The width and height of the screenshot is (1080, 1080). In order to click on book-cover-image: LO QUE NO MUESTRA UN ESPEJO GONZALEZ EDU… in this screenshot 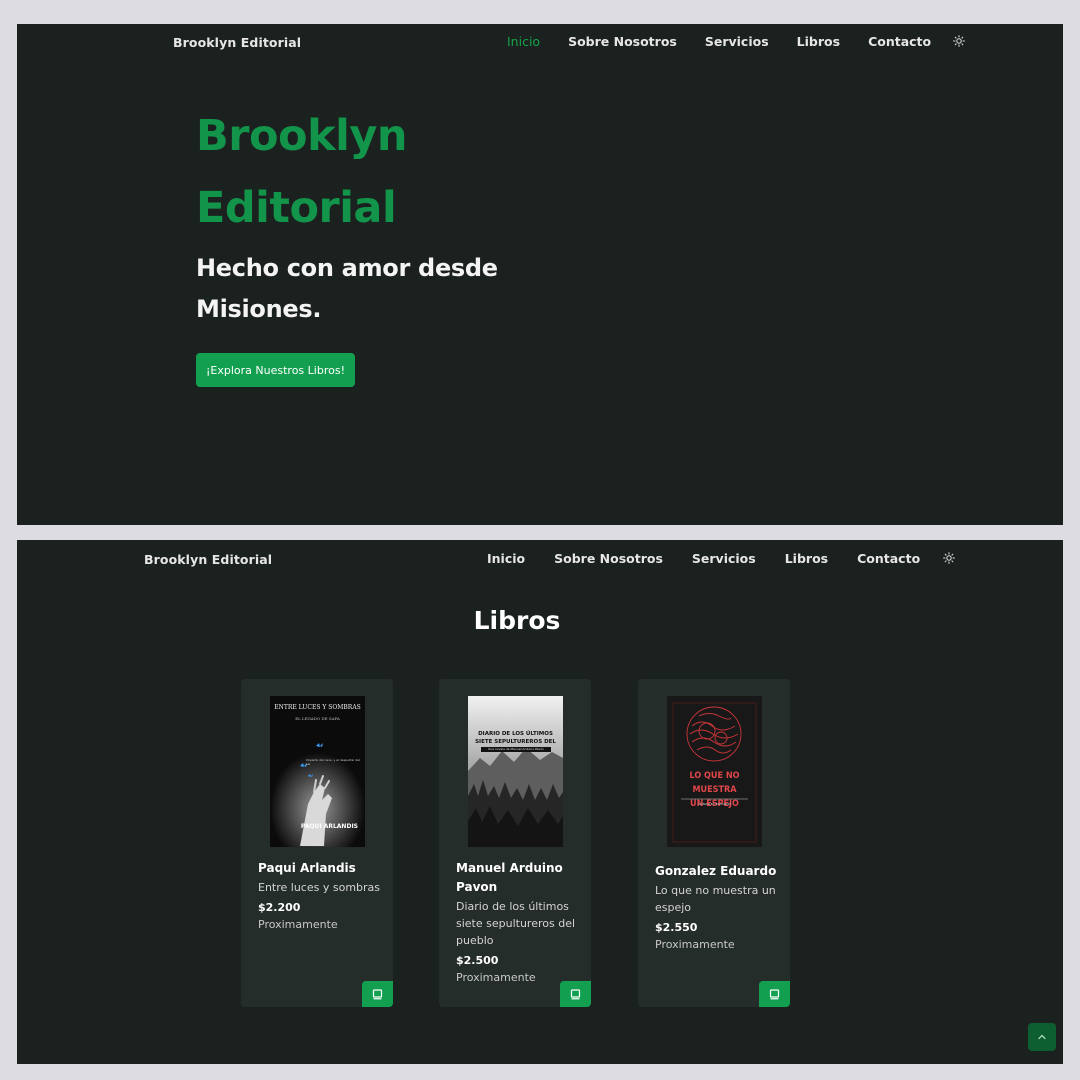, I will do `click(714, 771)`.